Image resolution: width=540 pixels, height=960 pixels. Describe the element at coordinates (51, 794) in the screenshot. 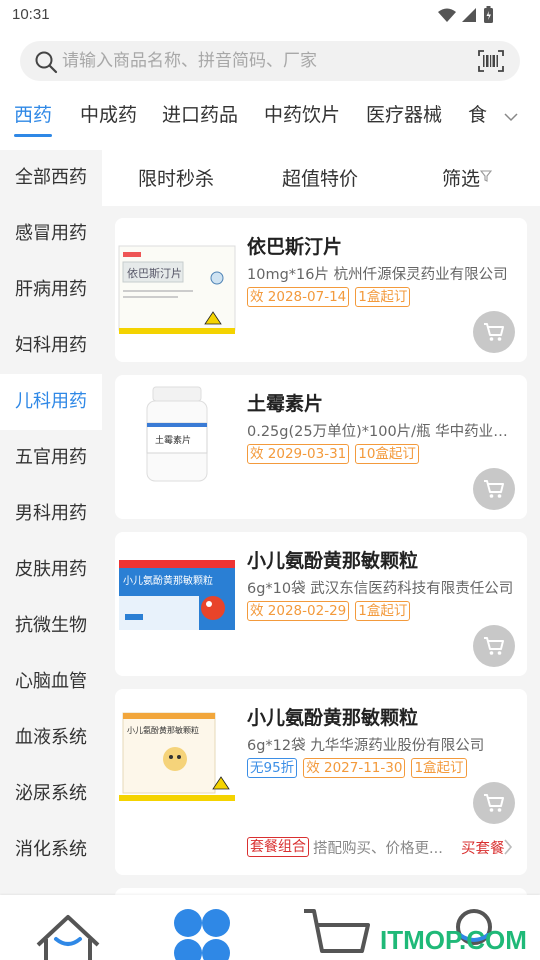

I see `side-item-urinary: 泌尿系统` at that location.